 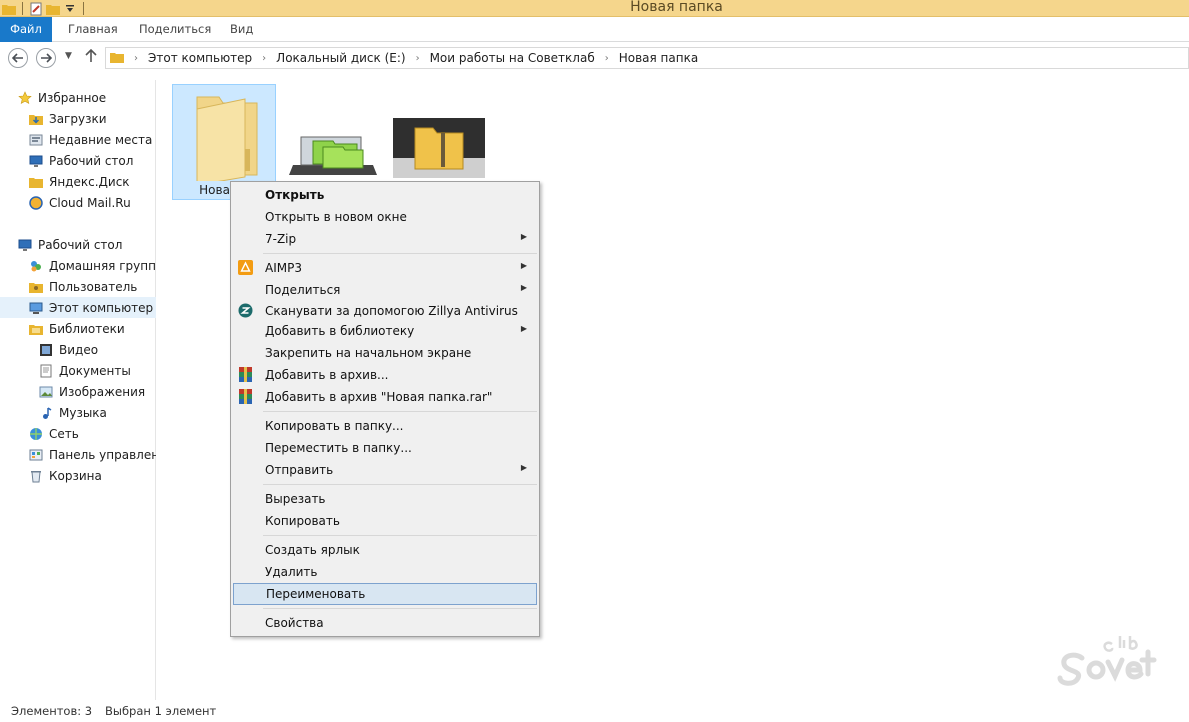 What do you see at coordinates (294, 623) in the screenshot?
I see `menu-item-label: Свойства` at bounding box center [294, 623].